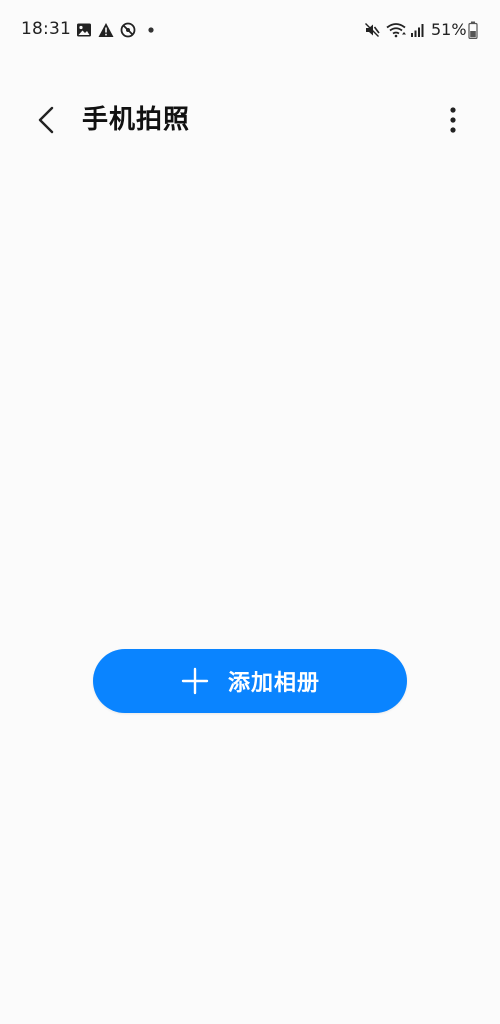  Describe the element at coordinates (372, 30) in the screenshot. I see `mute-icon` at that location.